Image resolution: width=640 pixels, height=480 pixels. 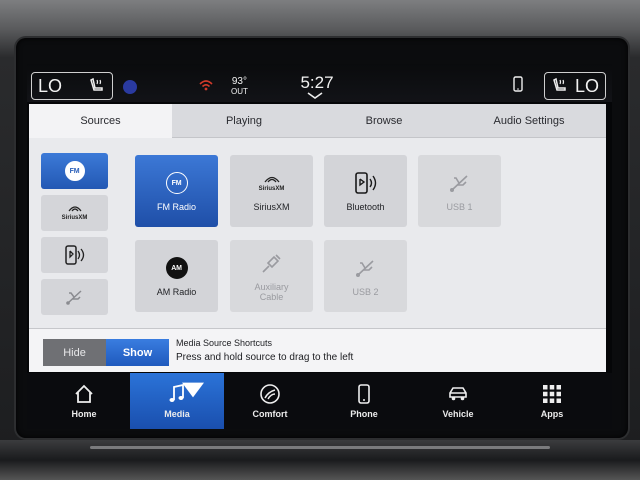 What do you see at coordinates (244, 121) in the screenshot?
I see `tab-playing: Playing` at bounding box center [244, 121].